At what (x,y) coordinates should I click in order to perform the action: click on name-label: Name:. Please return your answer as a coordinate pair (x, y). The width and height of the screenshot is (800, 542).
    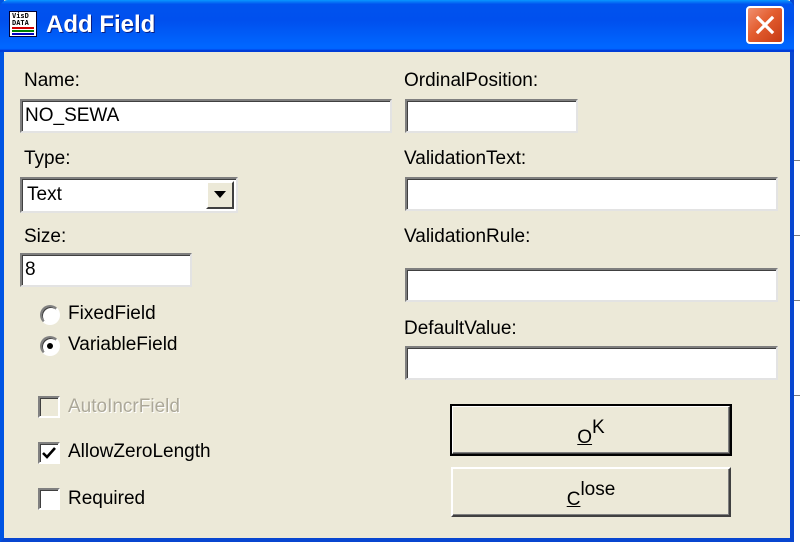
    Looking at the image, I should click on (52, 80).